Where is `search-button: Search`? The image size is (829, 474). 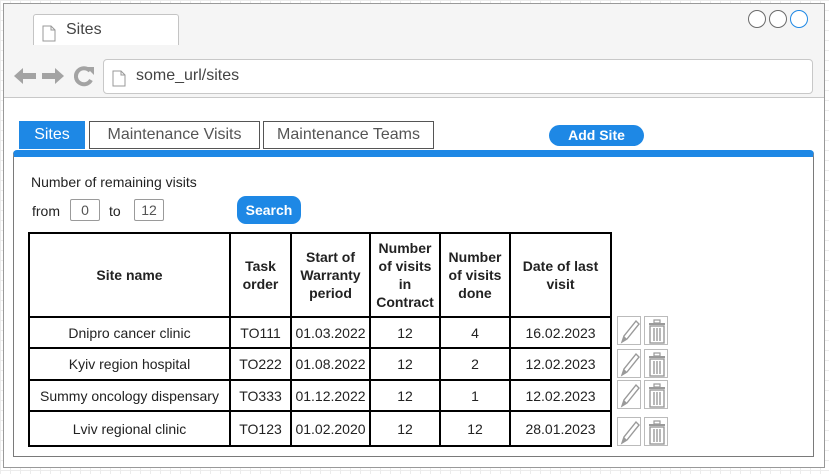 search-button: Search is located at coordinates (269, 210).